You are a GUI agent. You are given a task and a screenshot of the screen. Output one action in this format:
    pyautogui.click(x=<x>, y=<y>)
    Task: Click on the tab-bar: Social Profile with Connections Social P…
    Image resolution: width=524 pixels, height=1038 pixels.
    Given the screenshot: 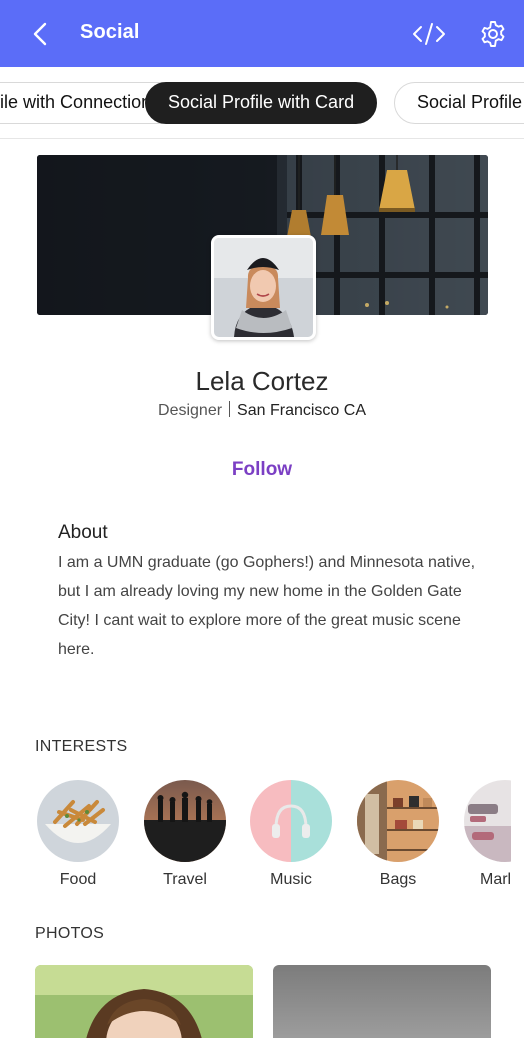 What is the action you would take?
    pyautogui.click(x=262, y=103)
    